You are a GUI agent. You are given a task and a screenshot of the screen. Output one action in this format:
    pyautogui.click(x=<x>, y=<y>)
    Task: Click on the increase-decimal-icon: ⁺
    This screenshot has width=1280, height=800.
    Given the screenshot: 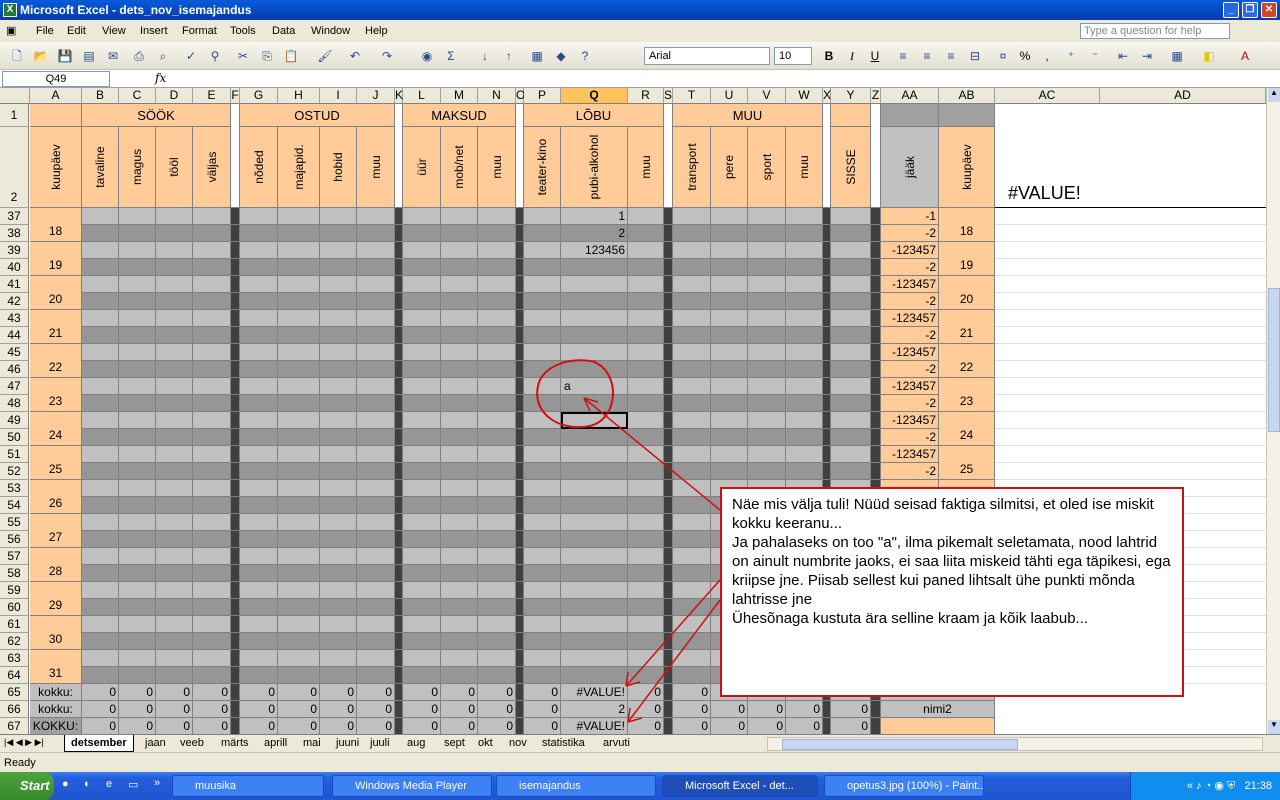 What is the action you would take?
    pyautogui.click(x=1071, y=56)
    